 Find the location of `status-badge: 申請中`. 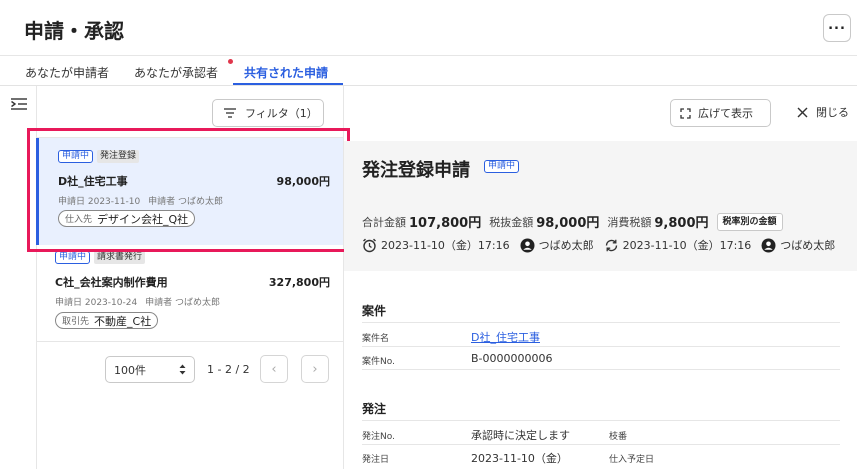

status-badge: 申請中 is located at coordinates (73, 257).